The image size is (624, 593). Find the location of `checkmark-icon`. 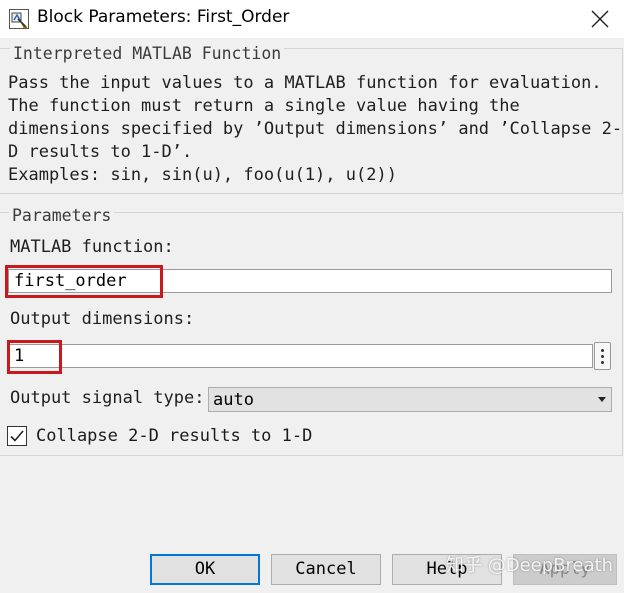

checkmark-icon is located at coordinates (17, 436).